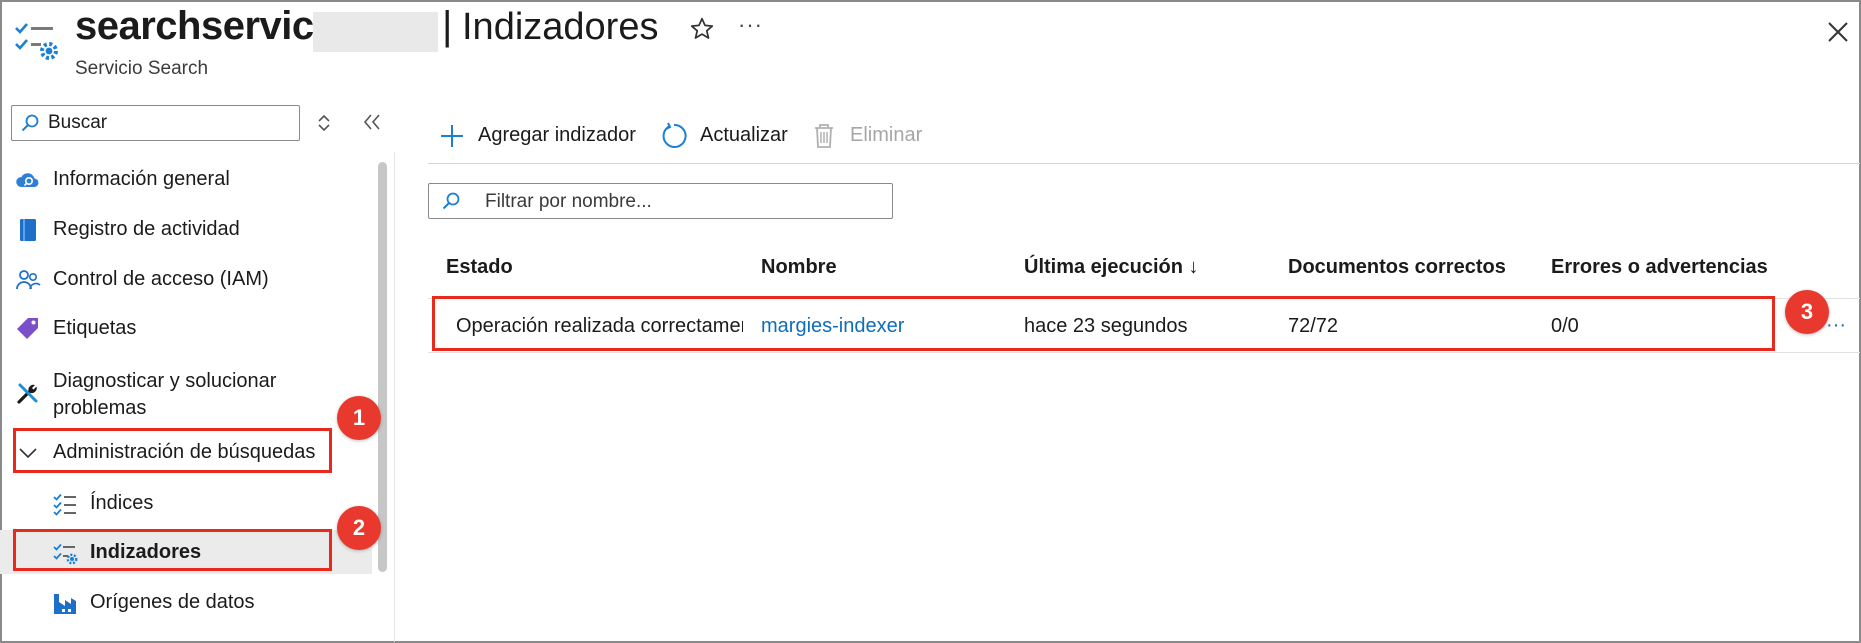 The width and height of the screenshot is (1861, 643). Describe the element at coordinates (146, 229) in the screenshot. I see `sidebar-item-label: Registro de actividad` at that location.